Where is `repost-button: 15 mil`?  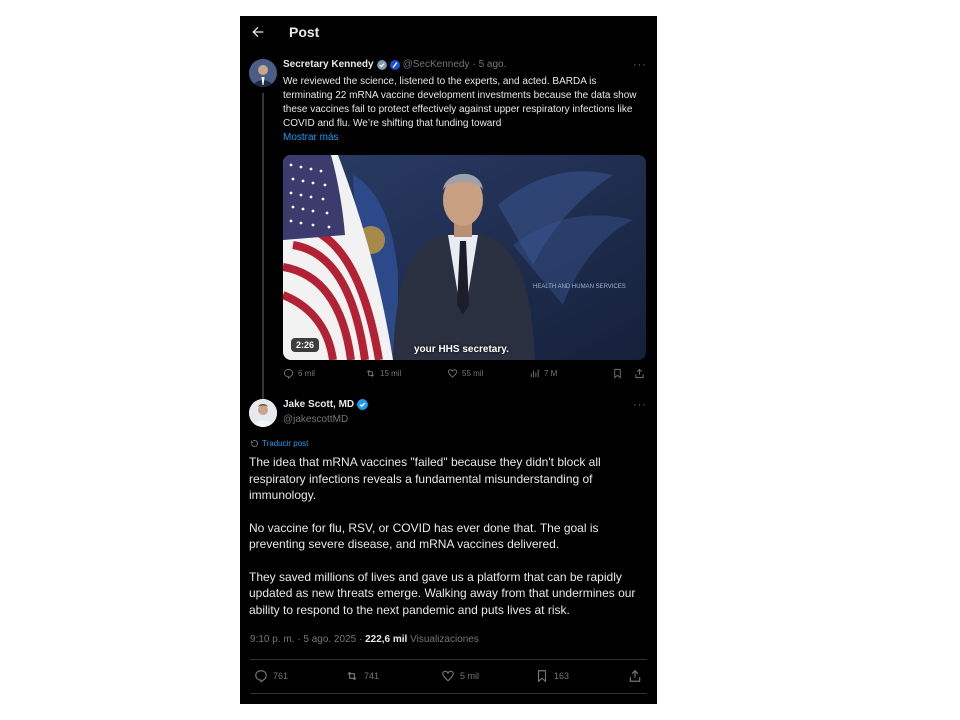 repost-button: 15 mil is located at coordinates (383, 373).